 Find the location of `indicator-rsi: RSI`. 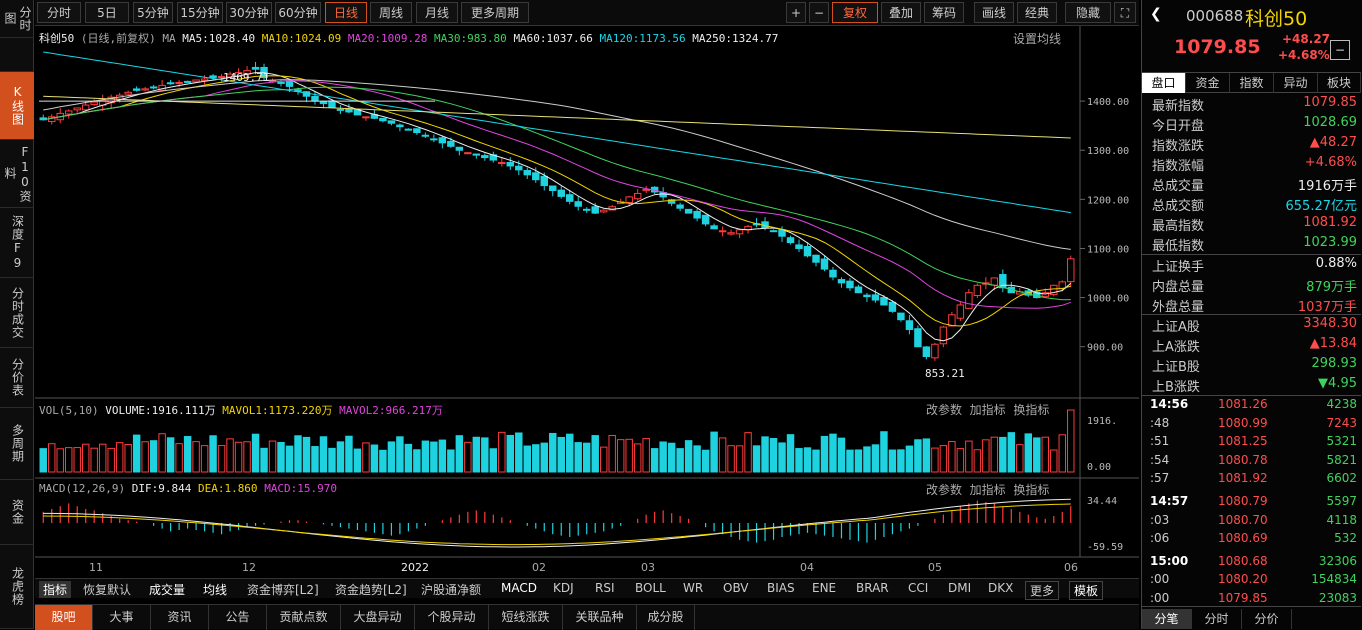

indicator-rsi: RSI is located at coordinates (605, 588).